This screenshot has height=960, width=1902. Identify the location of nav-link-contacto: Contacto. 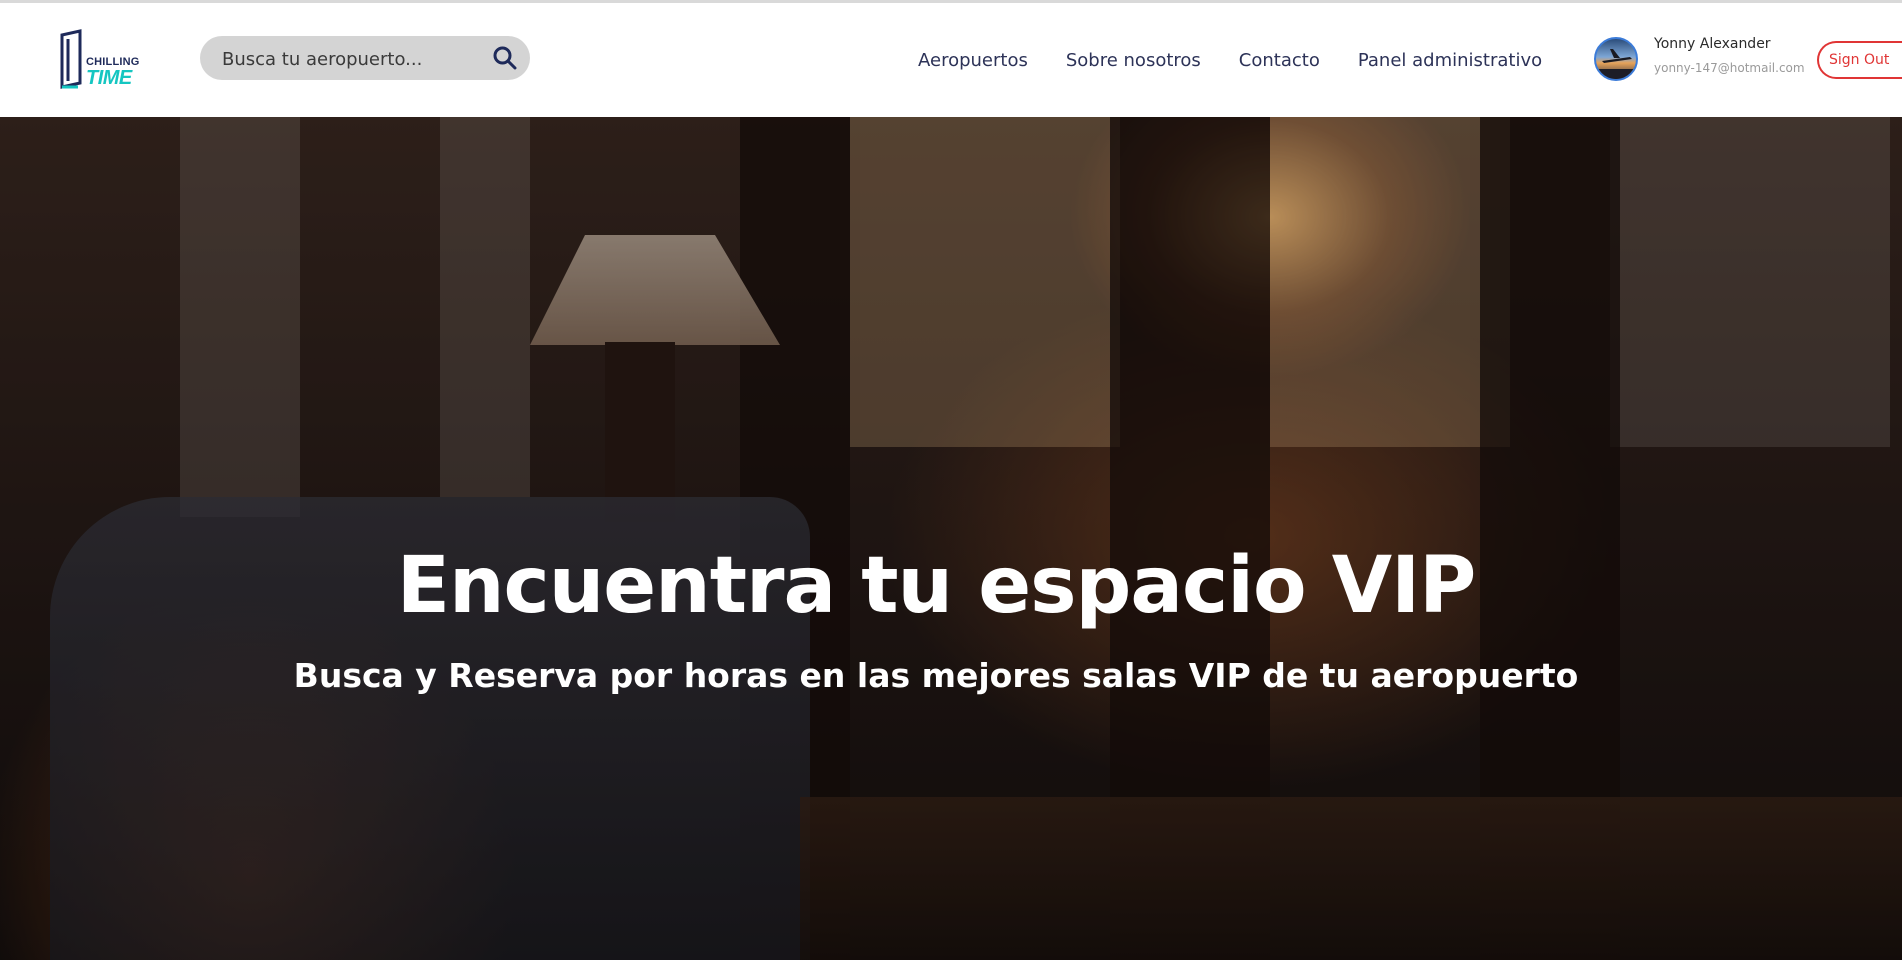
(1279, 60).